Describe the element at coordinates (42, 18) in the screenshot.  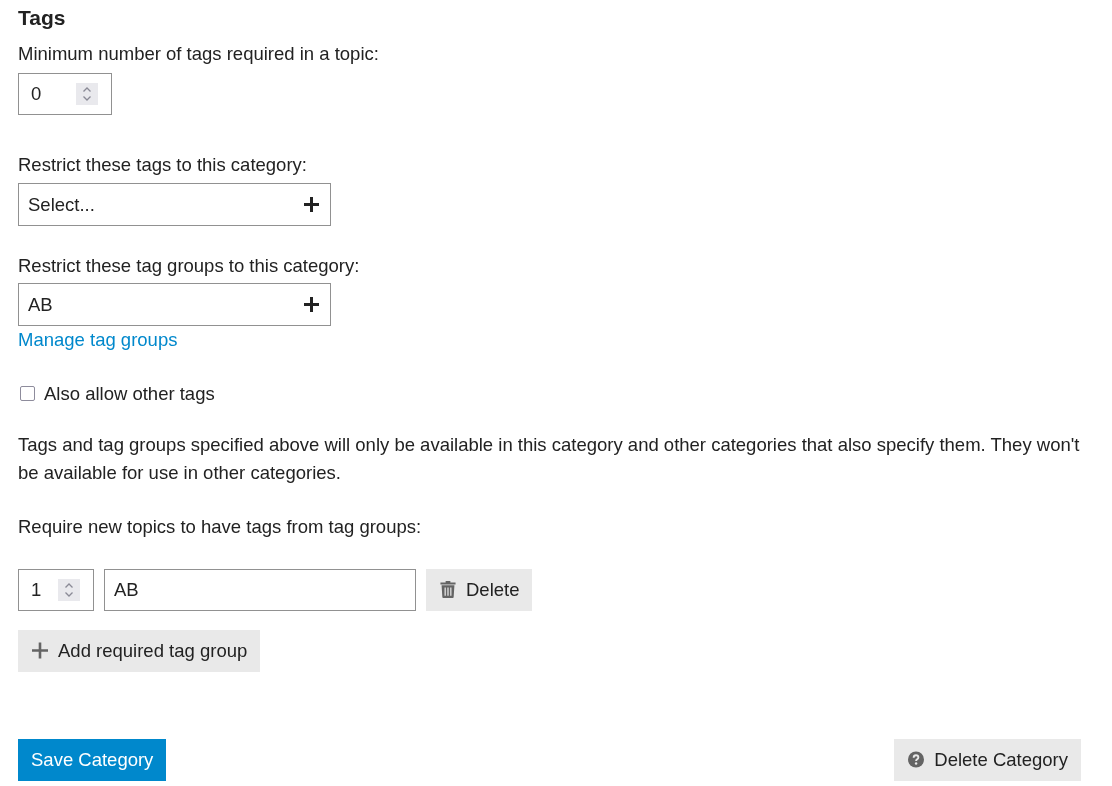
I see `section-title: Tags` at that location.